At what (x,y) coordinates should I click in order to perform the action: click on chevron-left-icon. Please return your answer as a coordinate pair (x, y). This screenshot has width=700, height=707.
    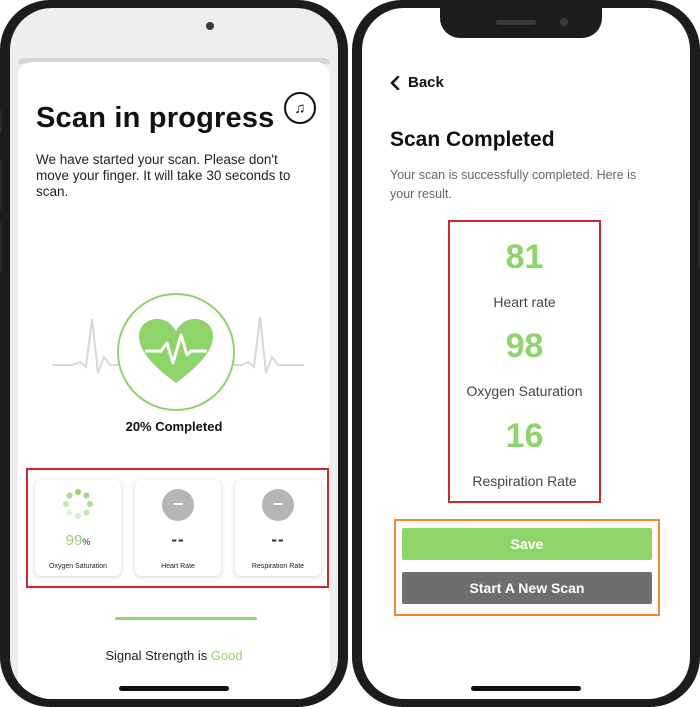
    Looking at the image, I should click on (395, 82).